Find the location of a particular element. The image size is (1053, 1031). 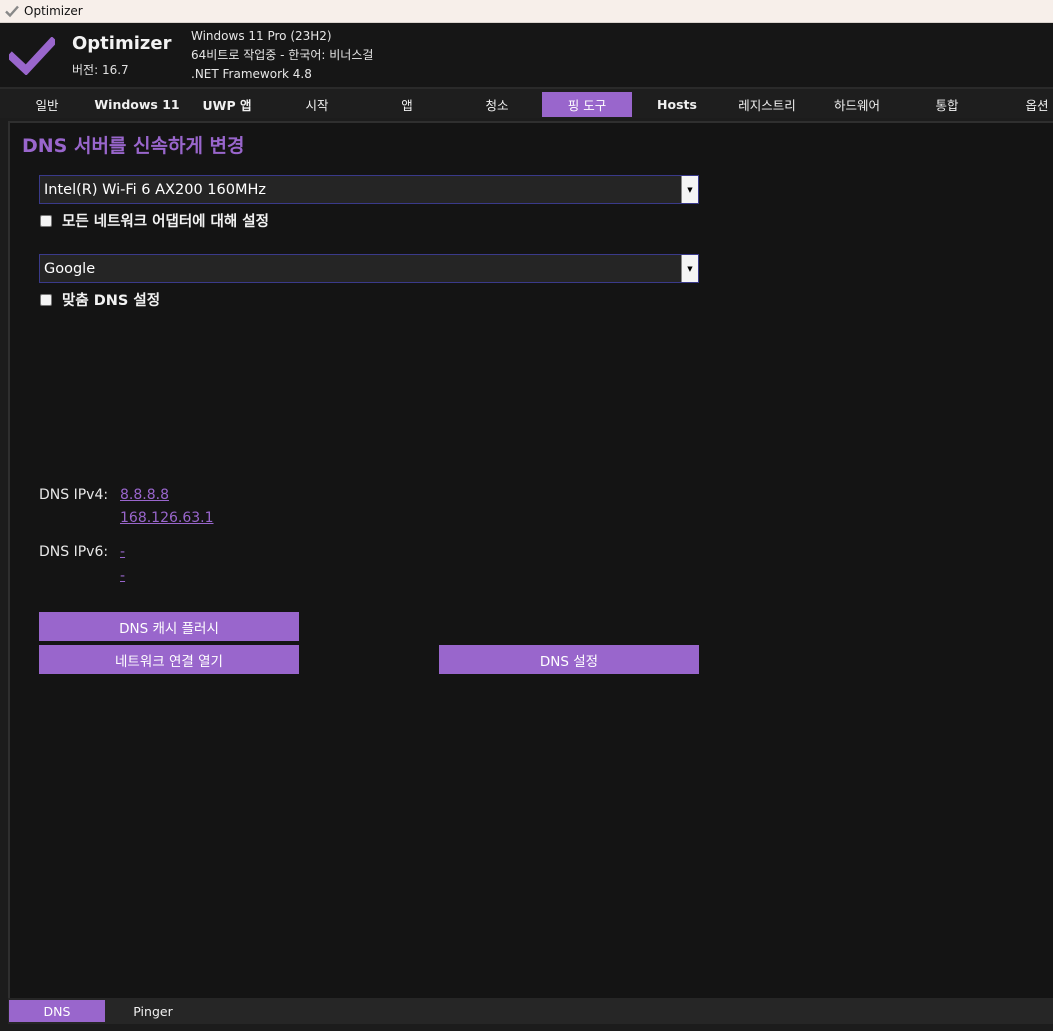

app-name: Optimizer is located at coordinates (122, 43).